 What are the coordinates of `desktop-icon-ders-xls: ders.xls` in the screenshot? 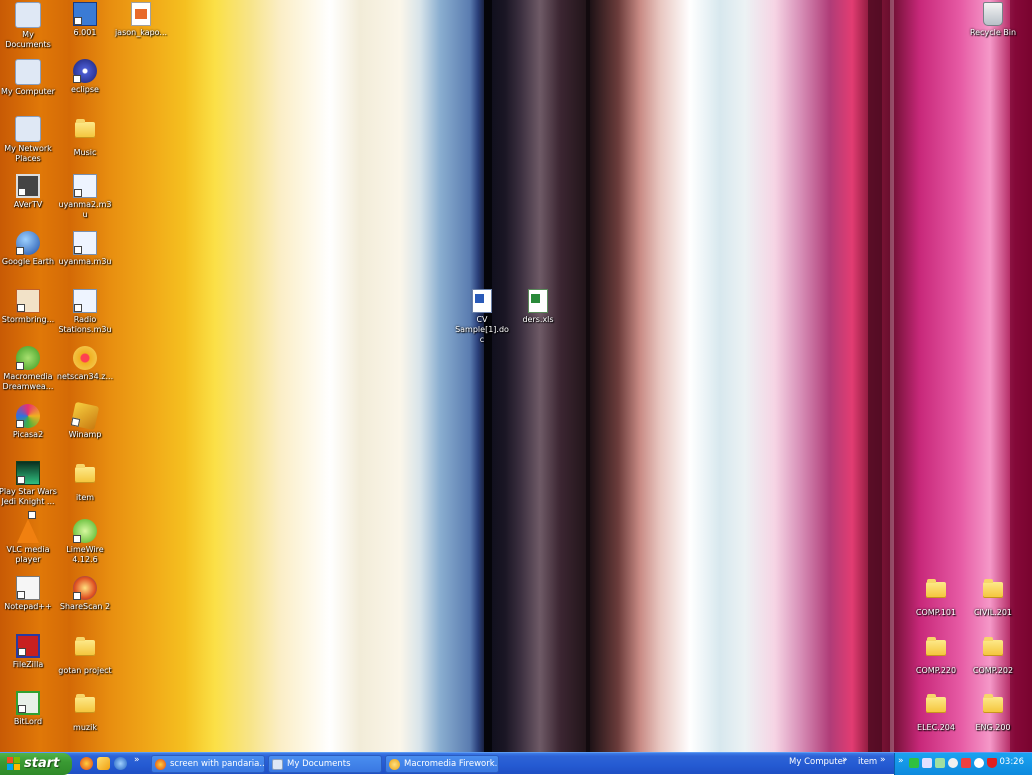 It's located at (538, 307).